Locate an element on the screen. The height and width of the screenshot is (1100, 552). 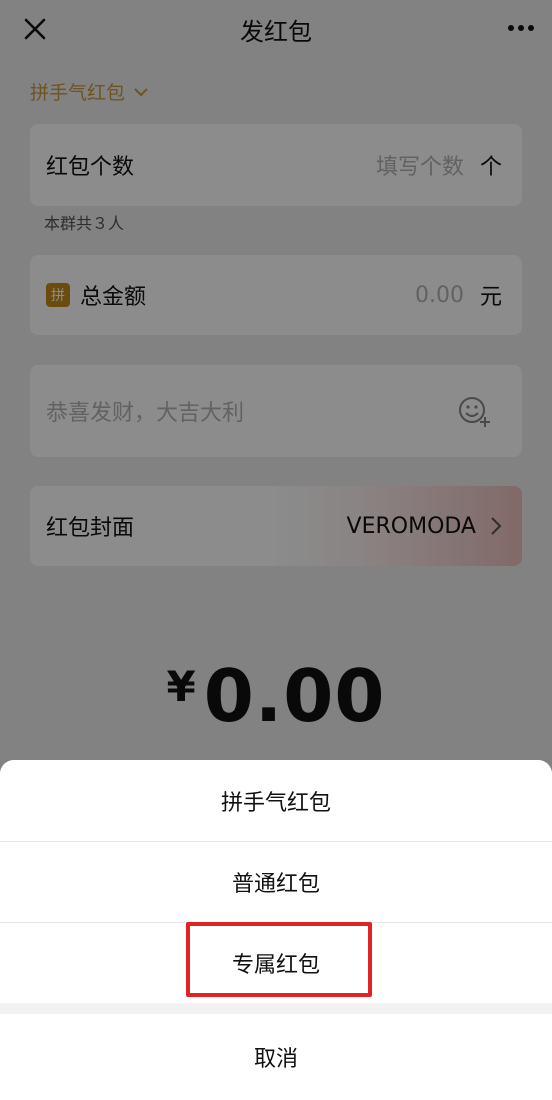
option-lucky-packet: 拼手气红包 is located at coordinates (276, 800).